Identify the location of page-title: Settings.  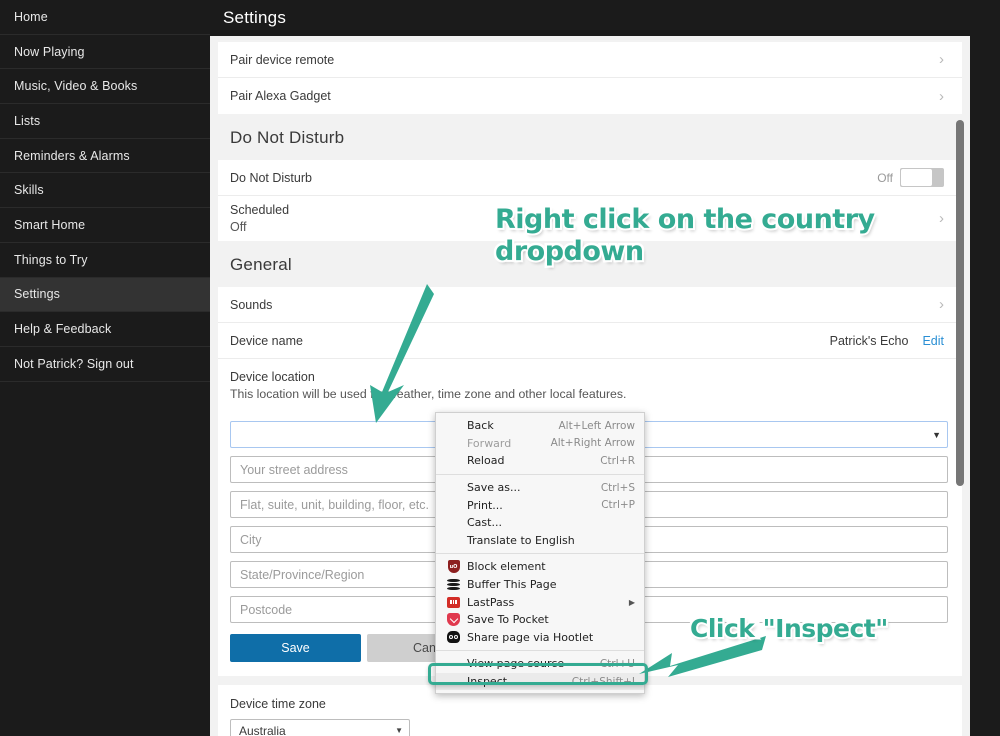
(255, 17).